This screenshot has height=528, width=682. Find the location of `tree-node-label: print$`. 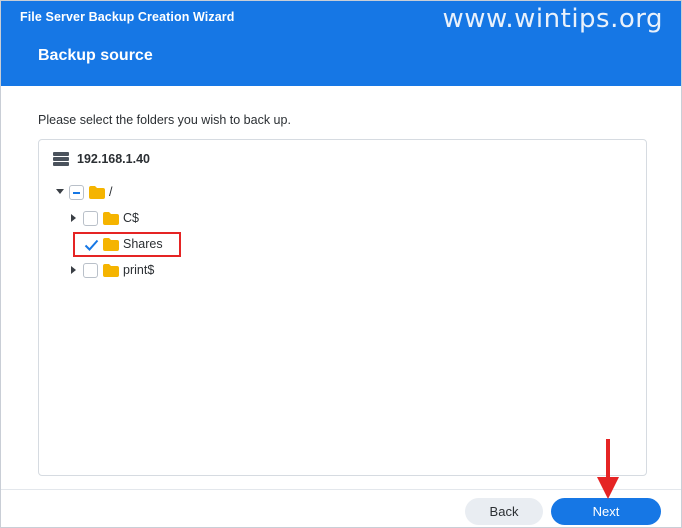

tree-node-label: print$ is located at coordinates (139, 270).